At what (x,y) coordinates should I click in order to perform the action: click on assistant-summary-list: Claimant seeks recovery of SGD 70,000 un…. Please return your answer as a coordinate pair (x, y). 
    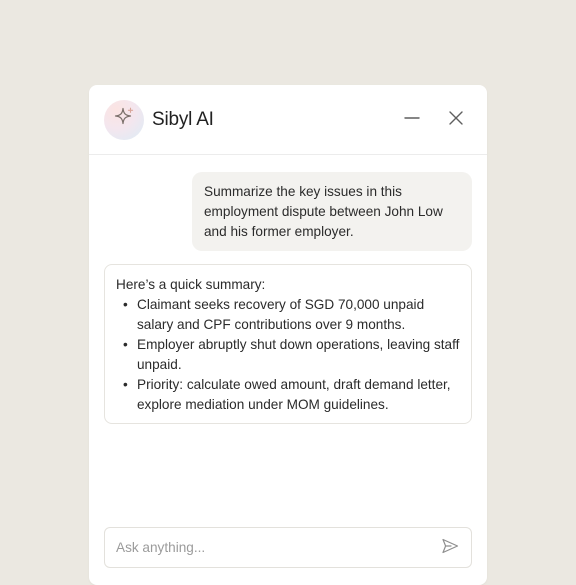
    Looking at the image, I should click on (288, 355).